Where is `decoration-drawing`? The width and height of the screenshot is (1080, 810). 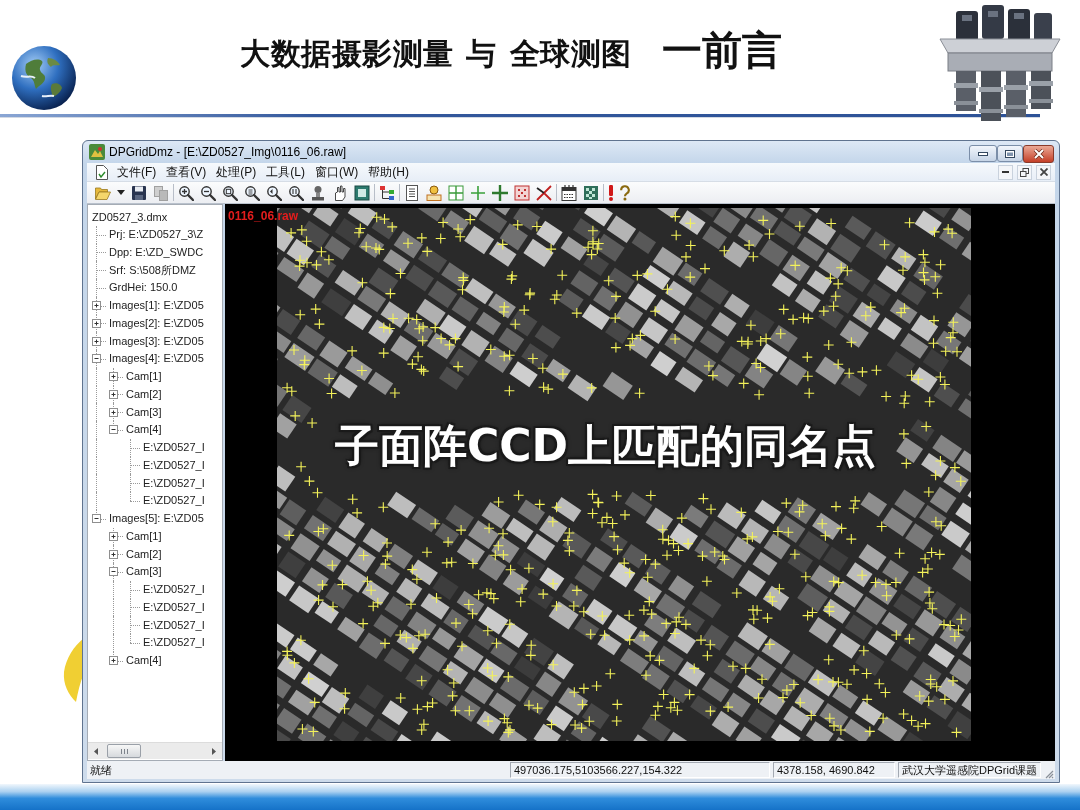
decoration-drawing is located at coordinates (73, 670).